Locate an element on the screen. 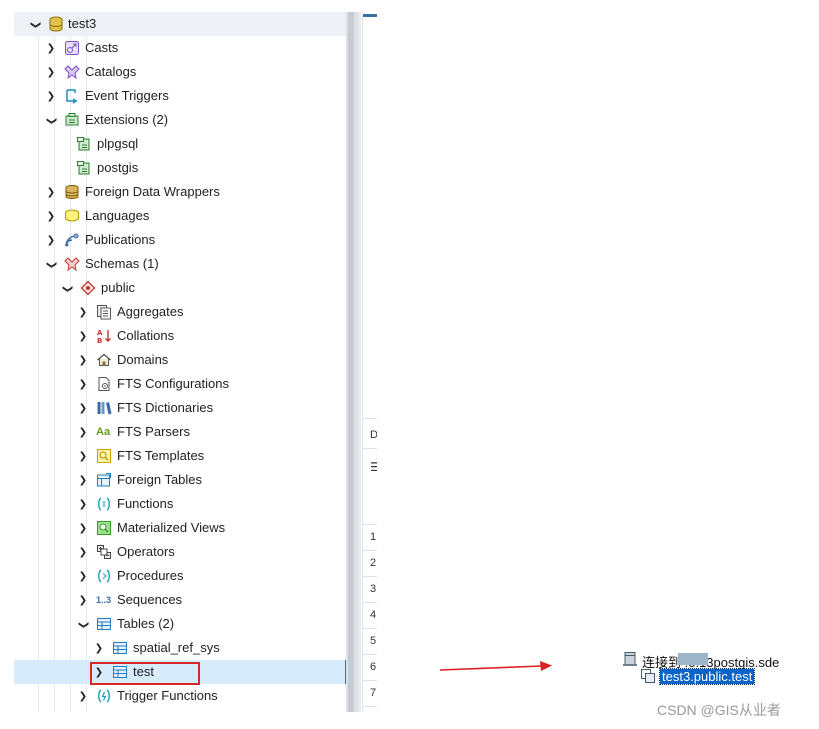 The image size is (819, 729). tree-item-materialized-views: Materialized Views is located at coordinates (180, 528).